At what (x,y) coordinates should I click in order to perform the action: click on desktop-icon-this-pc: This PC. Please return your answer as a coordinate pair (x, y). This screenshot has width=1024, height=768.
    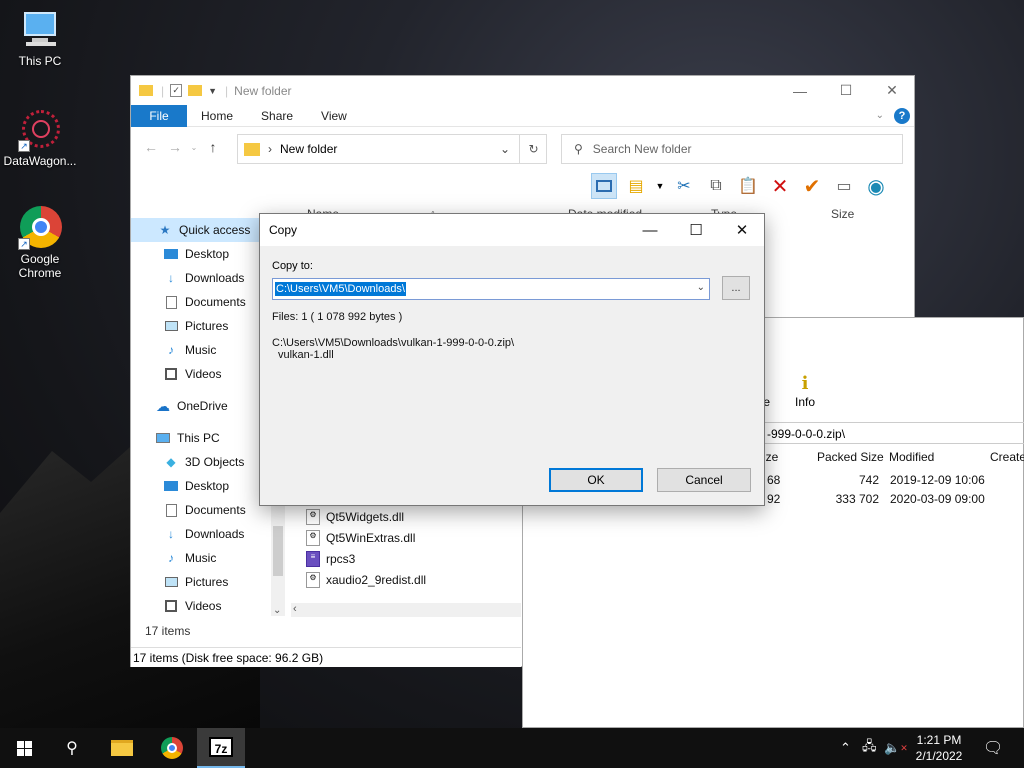
    Looking at the image, I should click on (40, 38).